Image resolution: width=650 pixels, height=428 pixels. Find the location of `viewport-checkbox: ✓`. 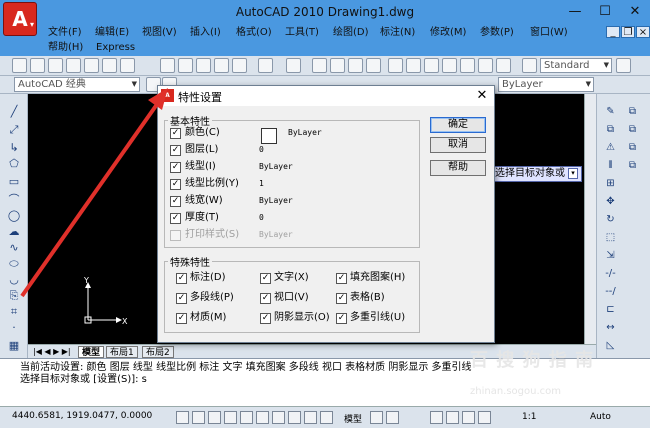

viewport-checkbox: ✓ is located at coordinates (265, 298).